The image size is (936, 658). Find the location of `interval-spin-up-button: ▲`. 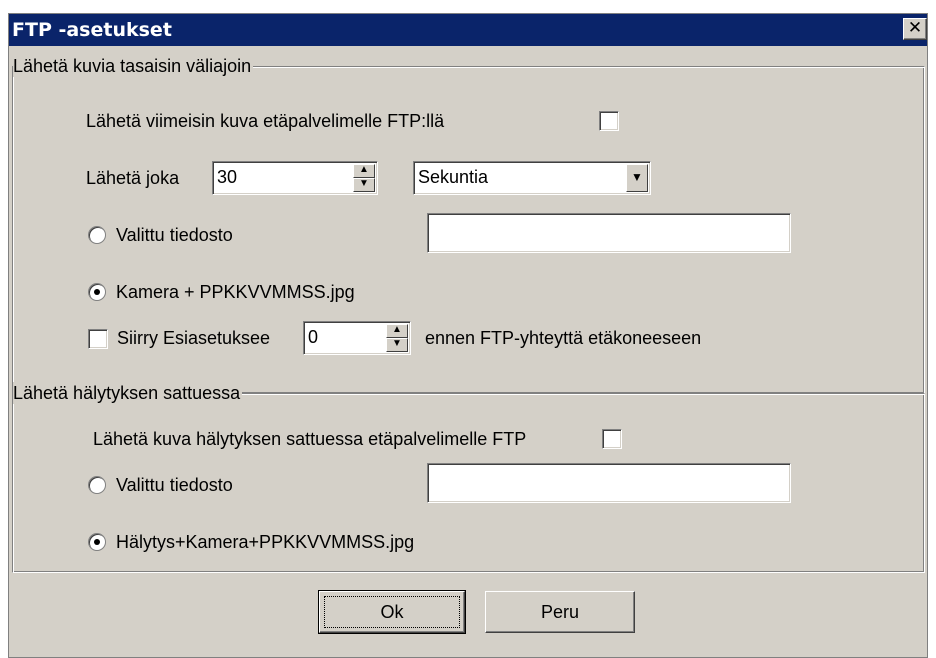

interval-spin-up-button: ▲ is located at coordinates (364, 171).